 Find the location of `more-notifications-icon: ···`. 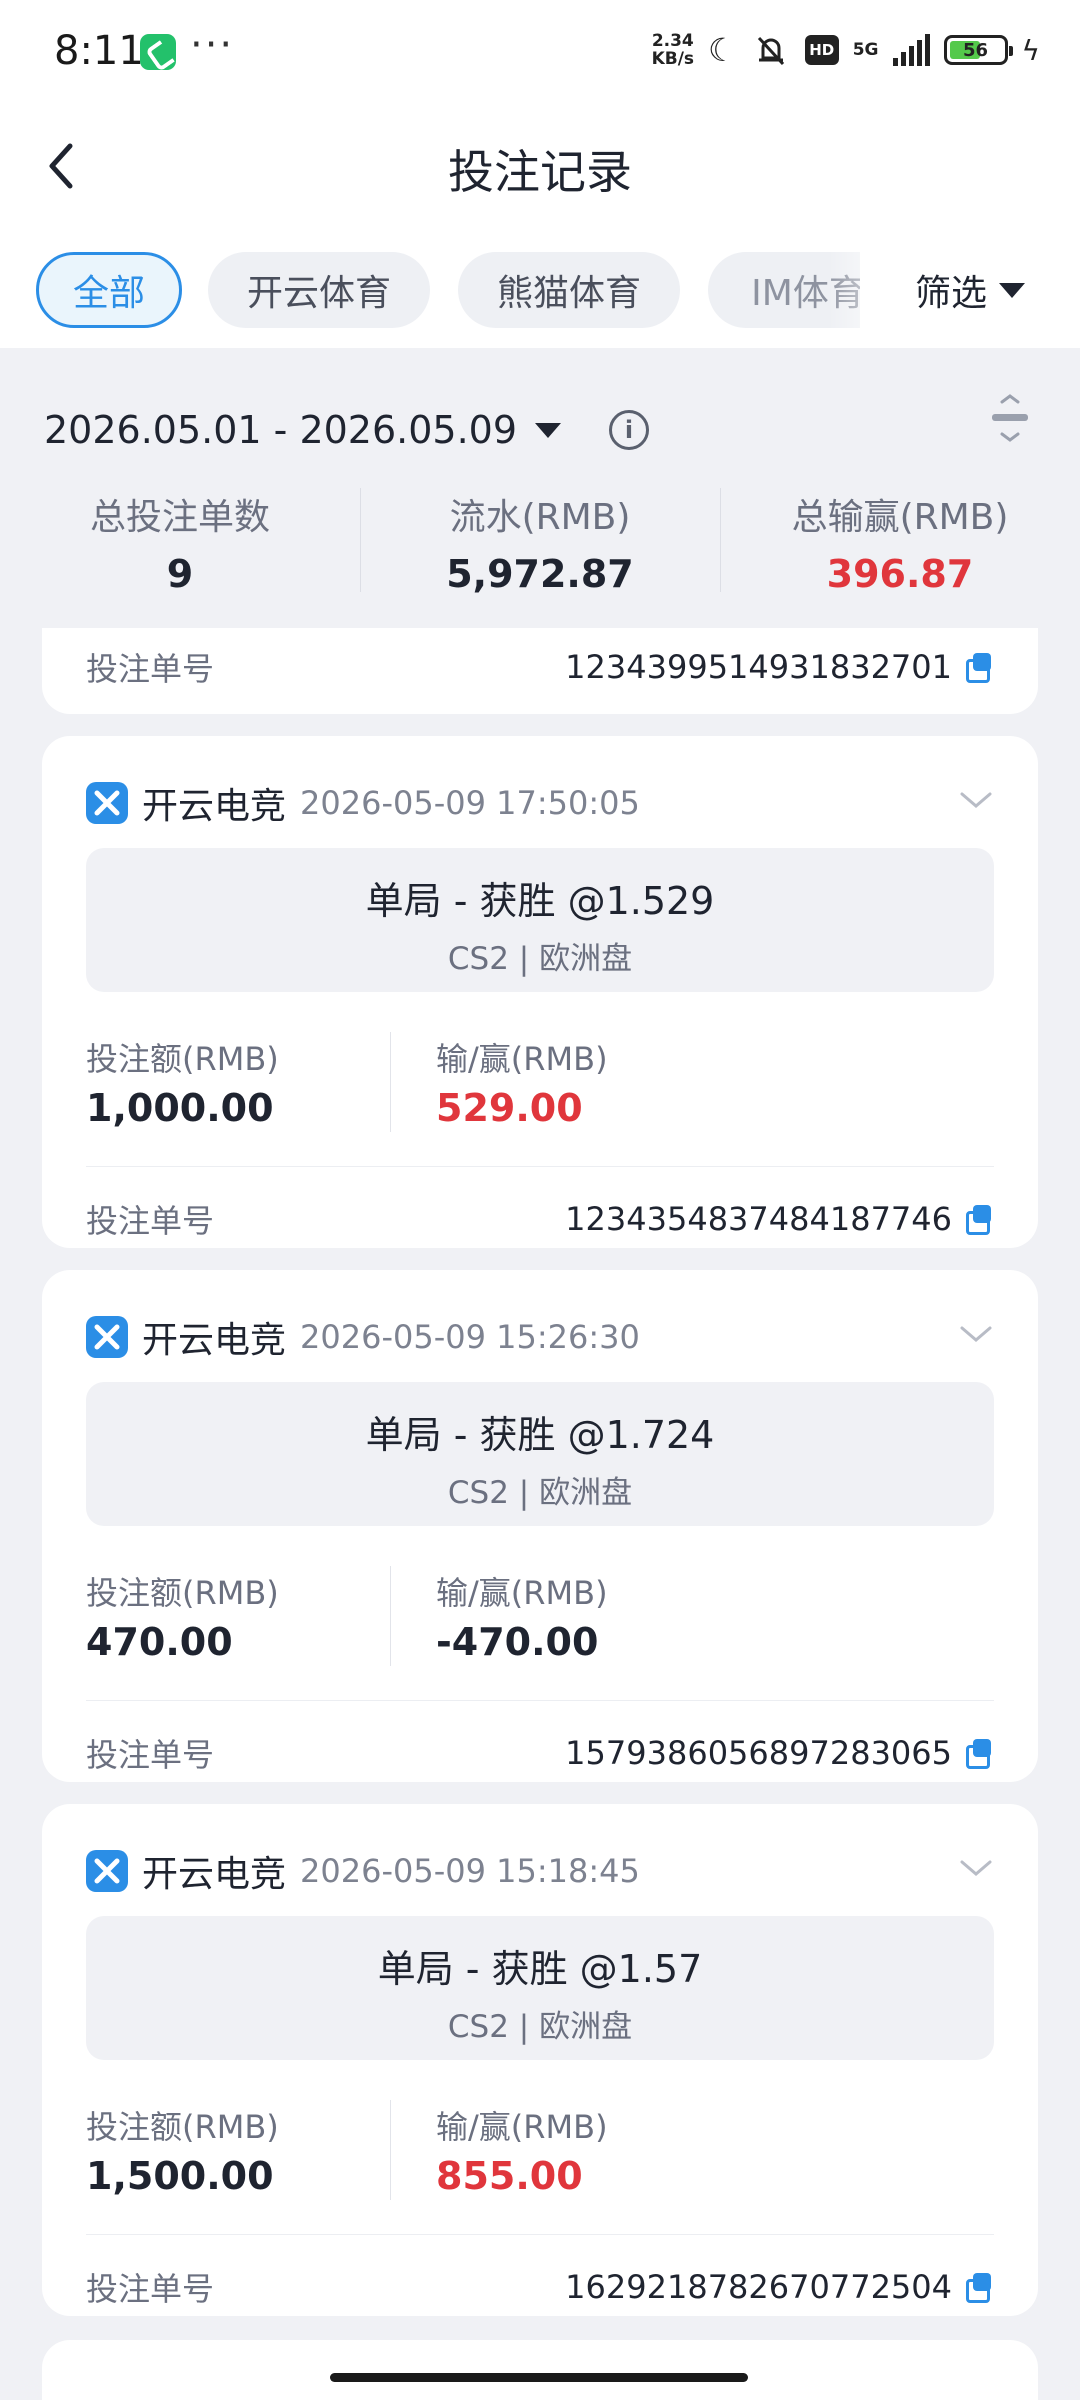

more-notifications-icon: ··· is located at coordinates (212, 45).